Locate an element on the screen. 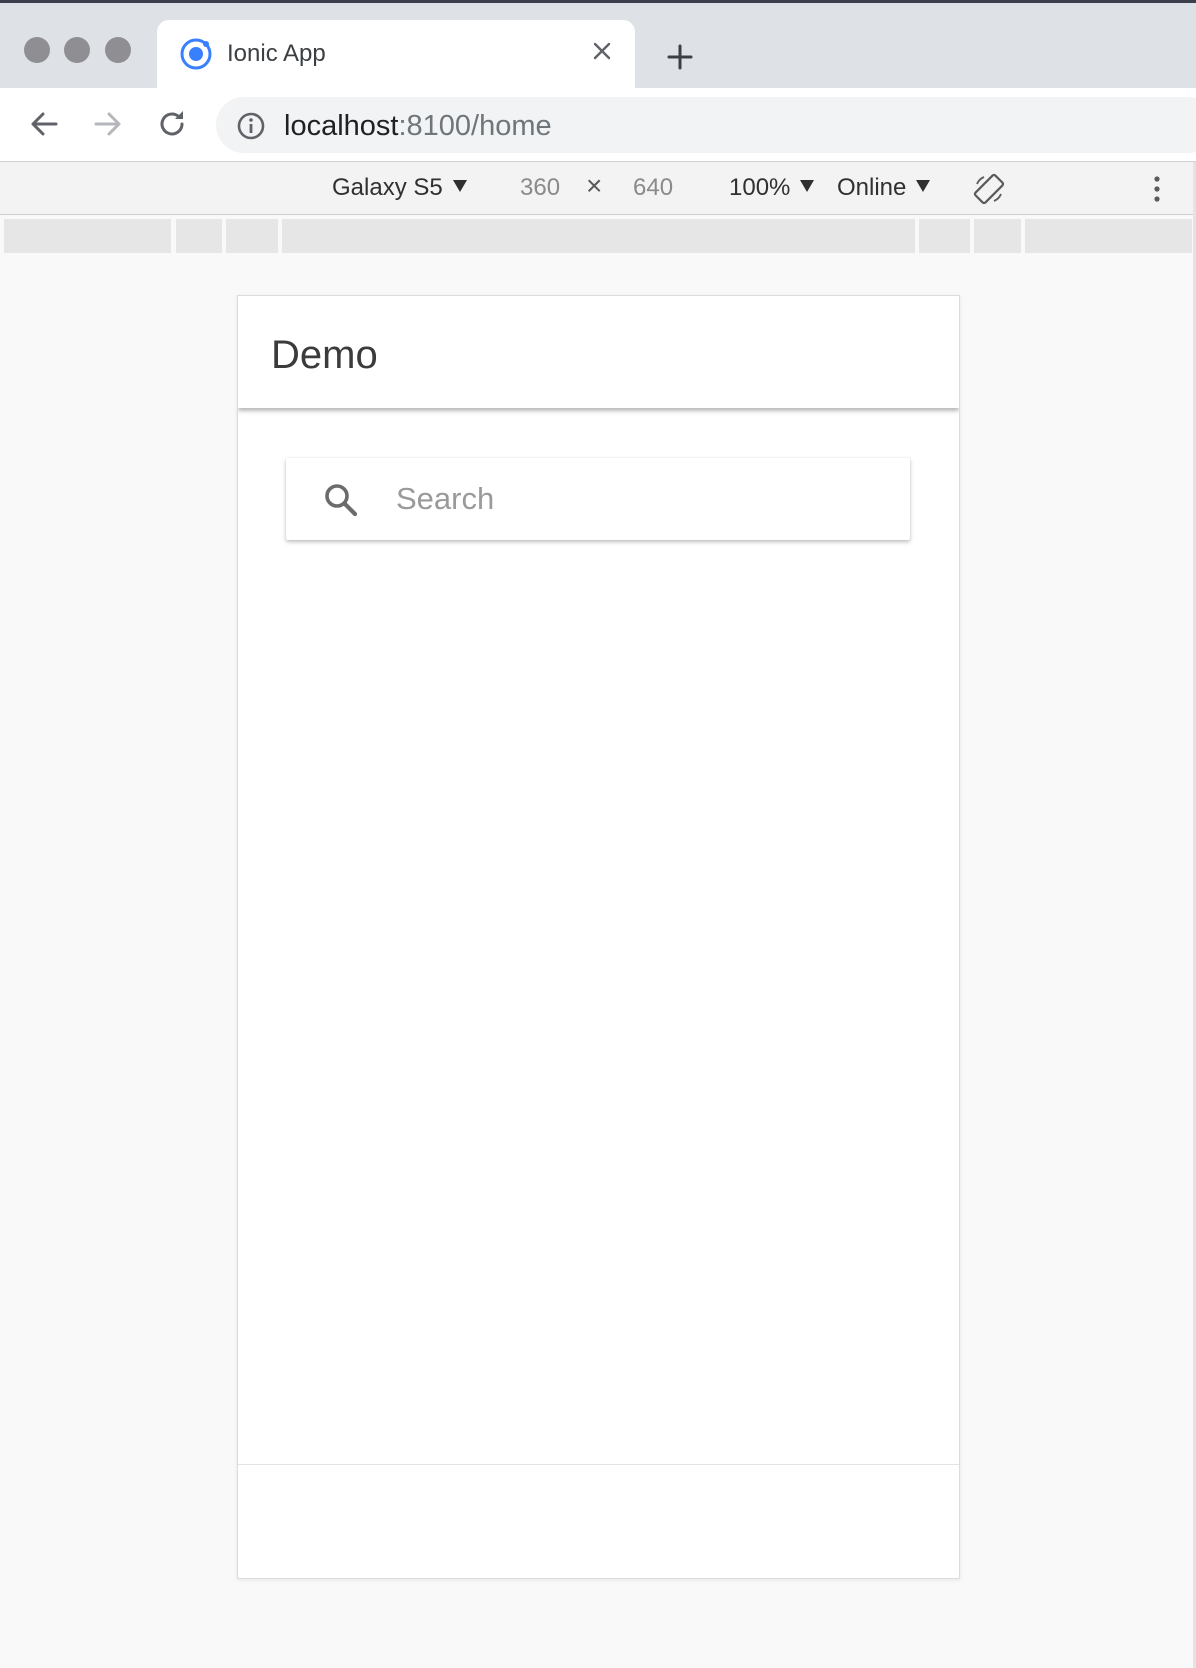 The width and height of the screenshot is (1196, 1668). zoom-select-label: 100% is located at coordinates (760, 187).